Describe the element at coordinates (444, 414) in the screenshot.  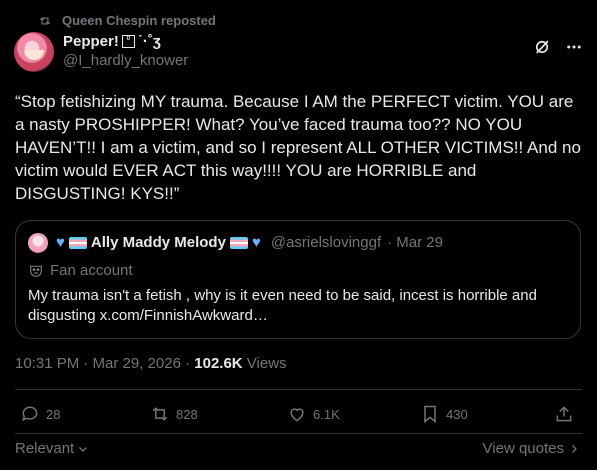
I see `bookmark-button: 430` at that location.